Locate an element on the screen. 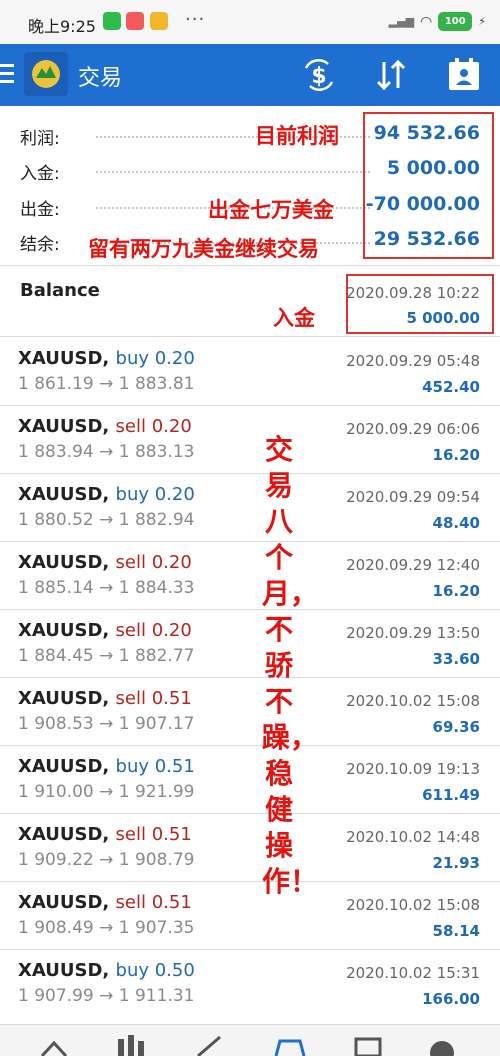 This screenshot has height=1056, width=500. wifi-icon: ◠ is located at coordinates (426, 21).